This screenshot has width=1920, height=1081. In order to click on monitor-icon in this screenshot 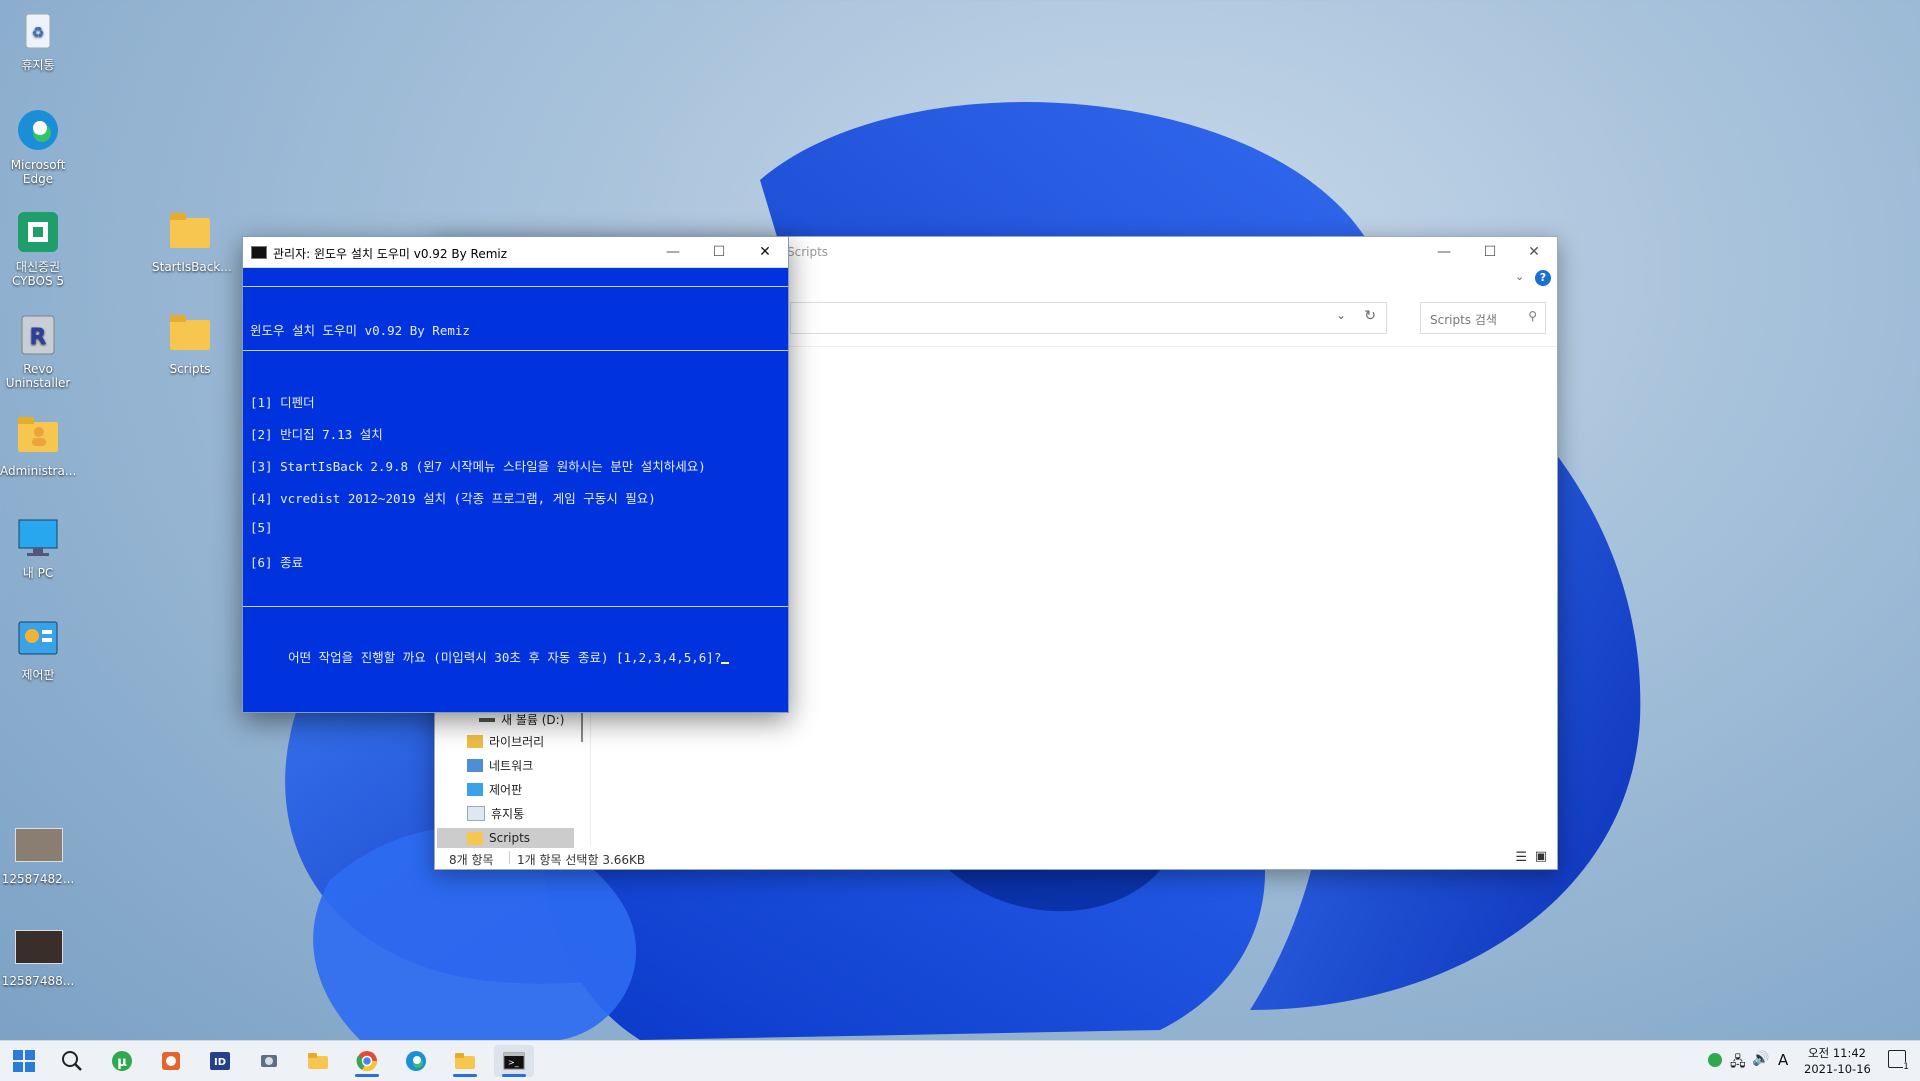, I will do `click(38, 537)`.